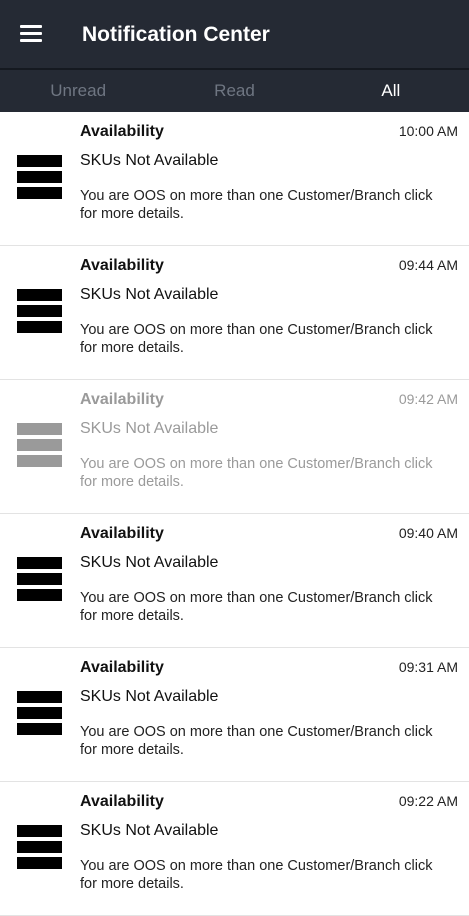  I want to click on notification-time: 10:00 AM, so click(428, 131).